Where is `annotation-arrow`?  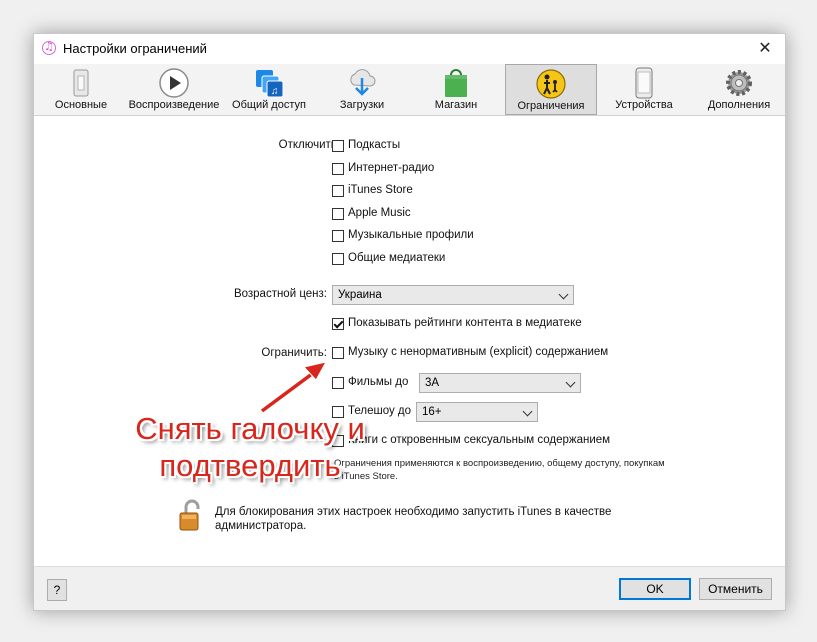
annotation-arrow is located at coordinates (293, 387).